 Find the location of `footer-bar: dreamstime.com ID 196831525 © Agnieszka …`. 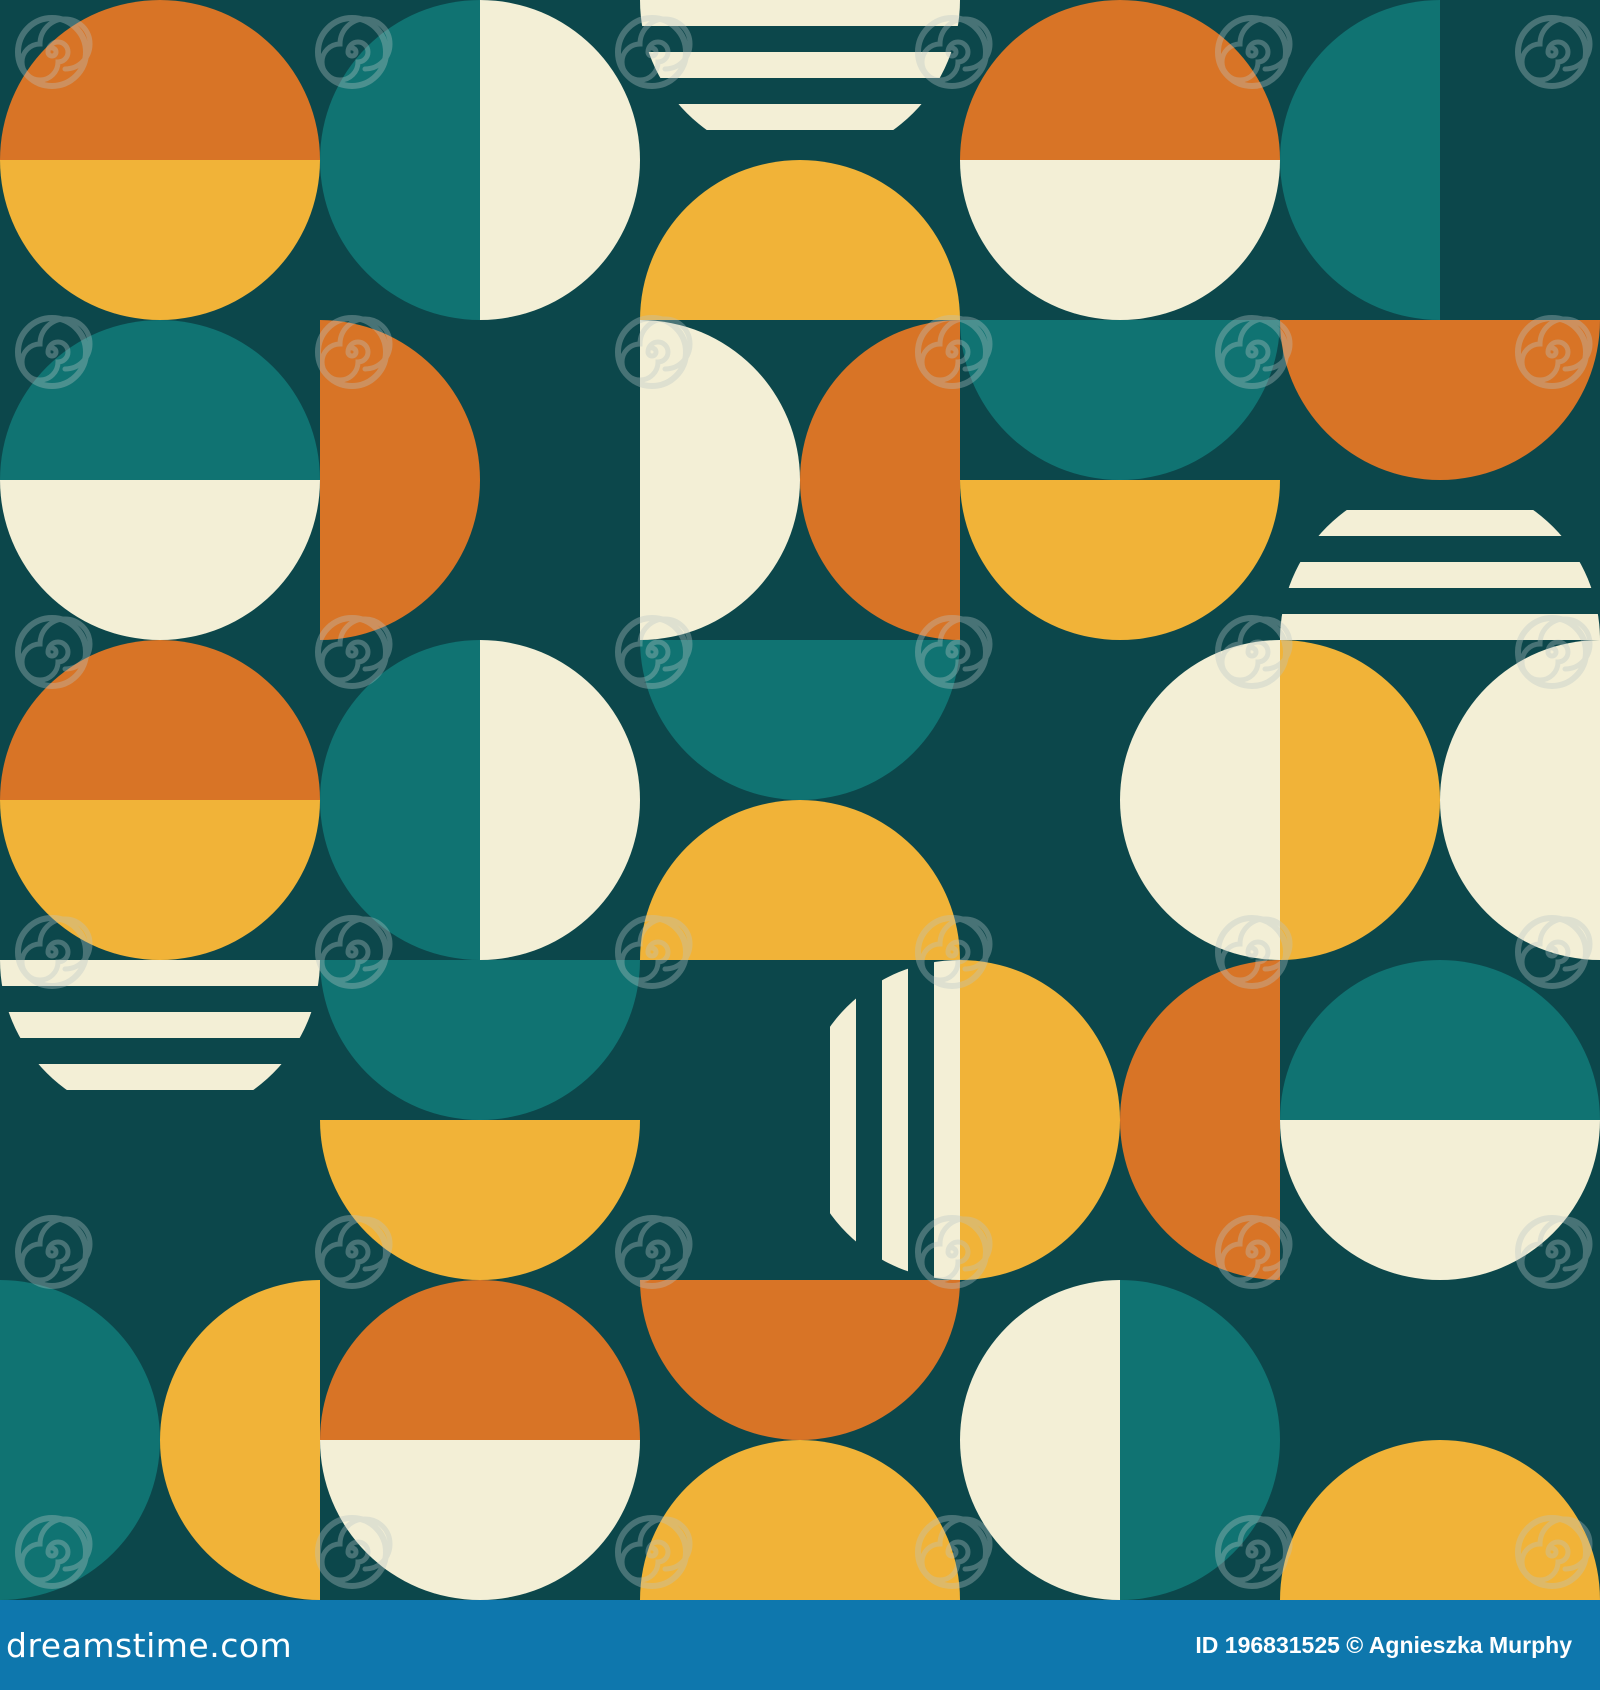

footer-bar: dreamstime.com ID 196831525 © Agnieszka … is located at coordinates (800, 1645).